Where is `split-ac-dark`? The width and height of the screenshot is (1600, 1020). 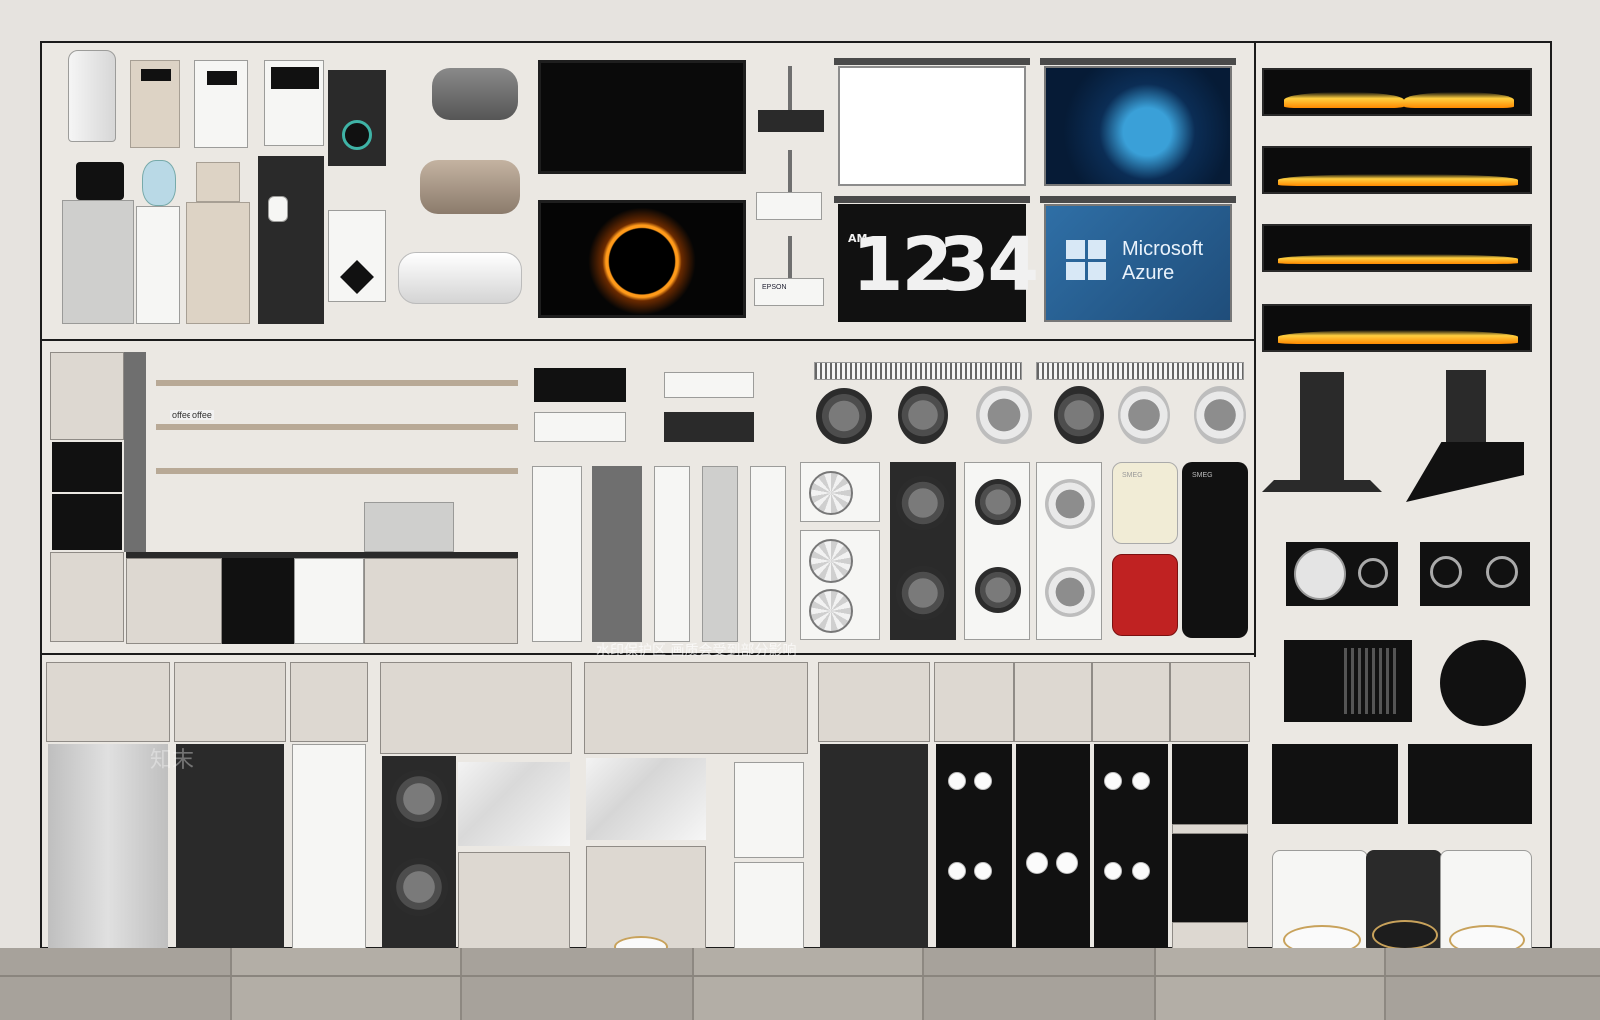 split-ac-dark is located at coordinates (709, 427).